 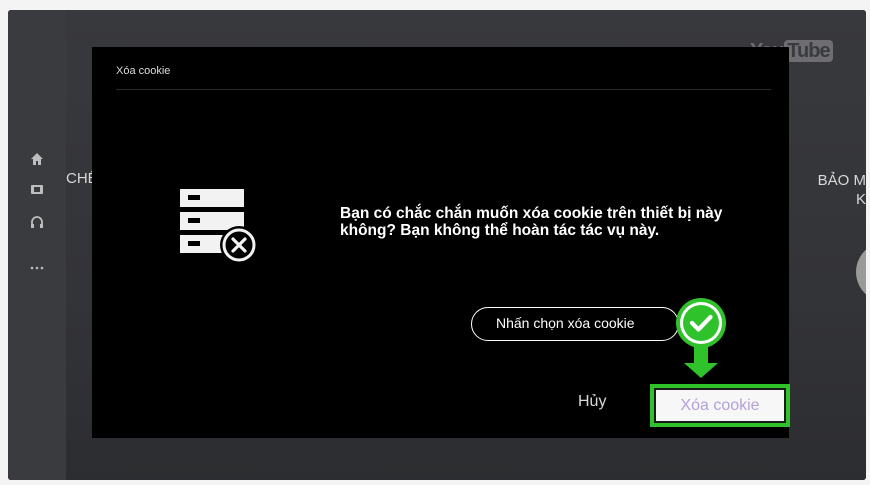 I want to click on delete-cookie-button-label: Xóa cookie, so click(x=720, y=405).